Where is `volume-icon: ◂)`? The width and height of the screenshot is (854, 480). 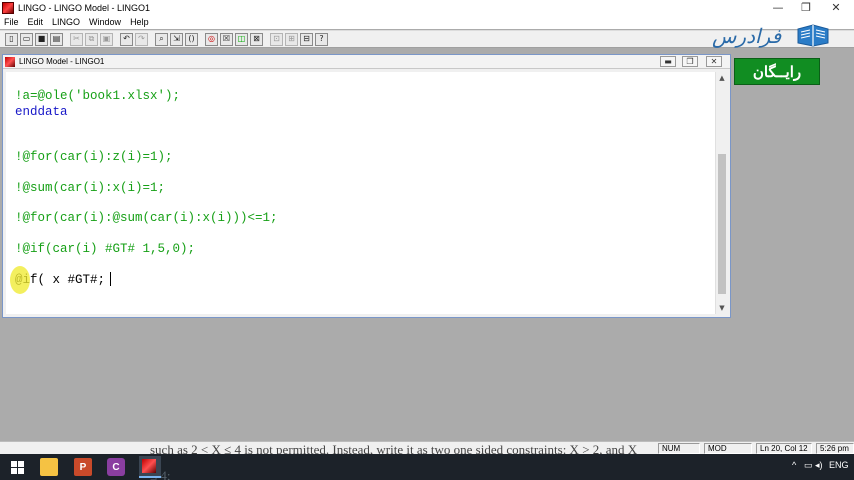
volume-icon: ◂) is located at coordinates (819, 465).